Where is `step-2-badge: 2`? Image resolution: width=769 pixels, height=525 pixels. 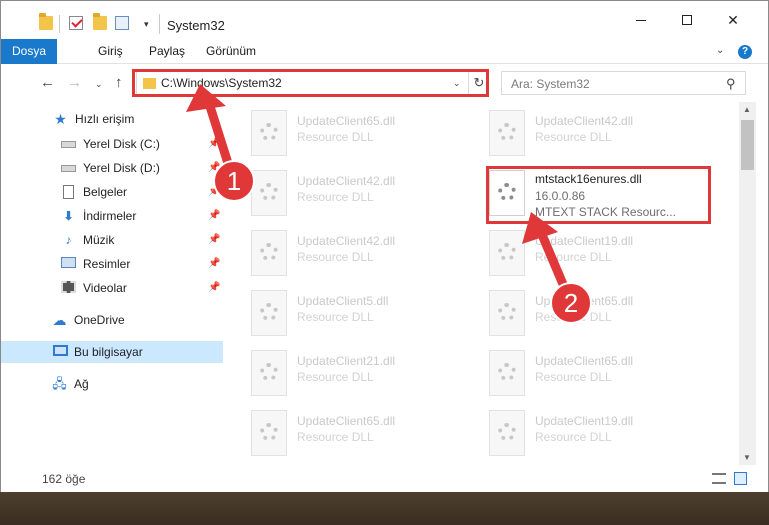
step-2-badge: 2 is located at coordinates (571, 303).